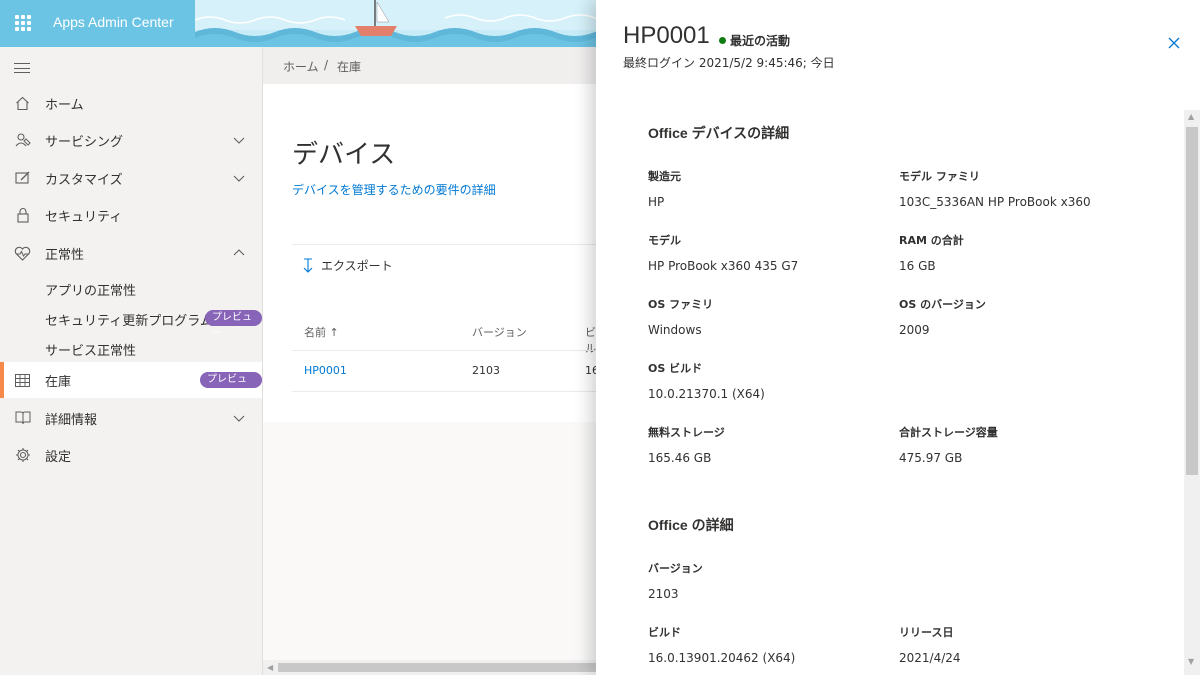  What do you see at coordinates (22, 455) in the screenshot?
I see `gear-icon` at bounding box center [22, 455].